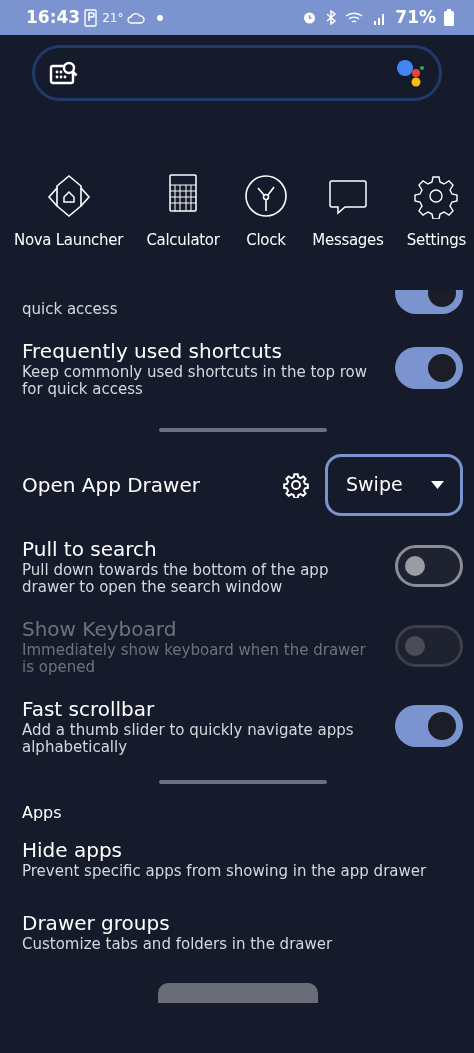 This screenshot has height=1053, width=474. Describe the element at coordinates (242, 858) in the screenshot. I see `setting-item: Hide apps Prevent specific apps from showing in the app drawer` at that location.